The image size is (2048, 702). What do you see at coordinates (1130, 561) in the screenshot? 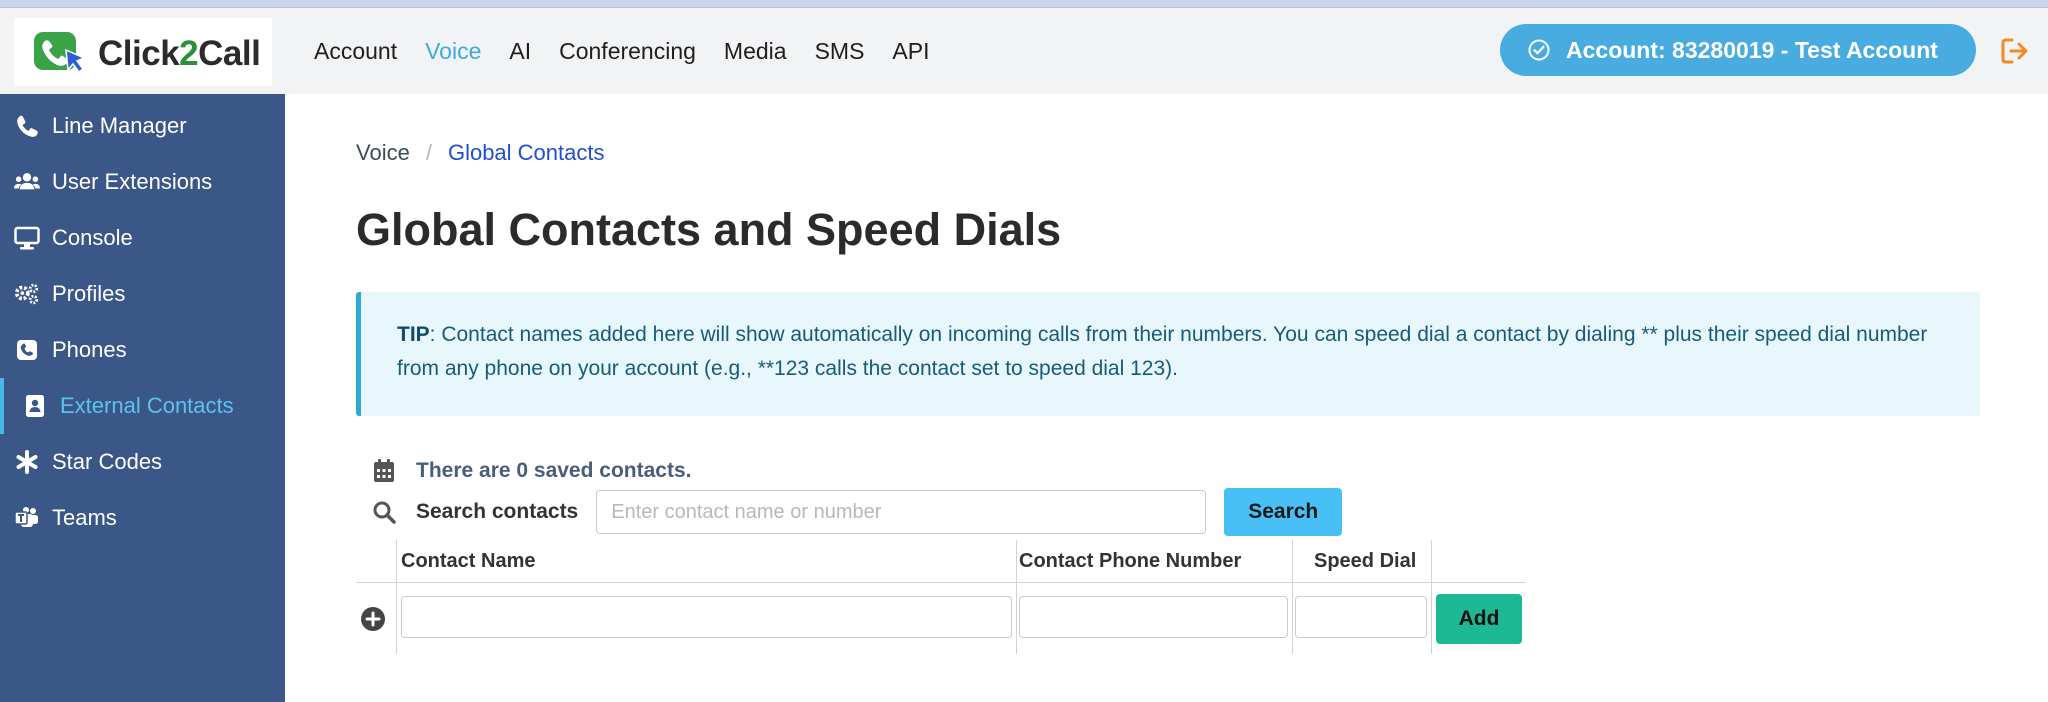
I see `column-header-contact-phone: Contact Phone Number` at bounding box center [1130, 561].